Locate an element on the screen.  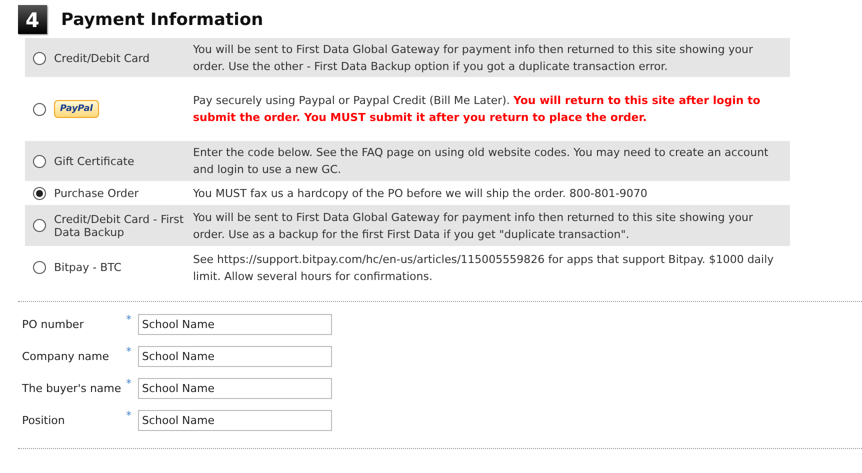
field-label: PO number is located at coordinates (53, 324).